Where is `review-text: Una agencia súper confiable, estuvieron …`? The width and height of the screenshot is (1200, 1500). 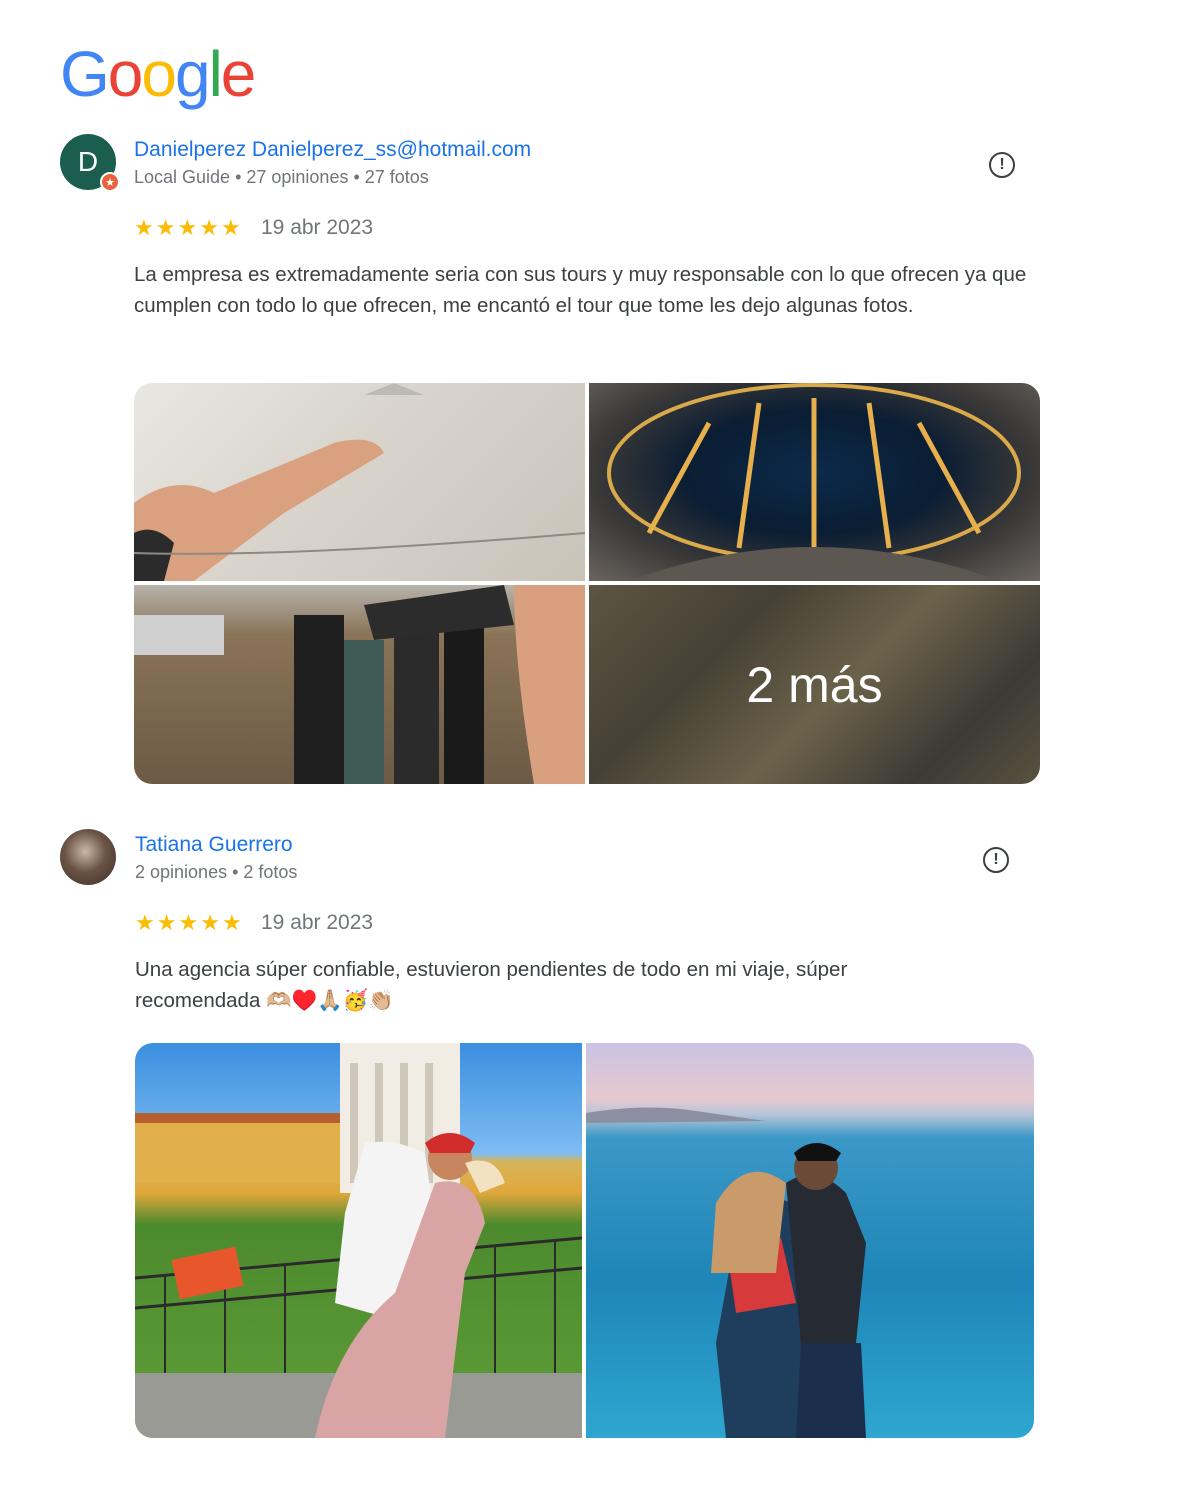
review-text: Una agencia súper confiable, estuvieron … is located at coordinates (491, 985).